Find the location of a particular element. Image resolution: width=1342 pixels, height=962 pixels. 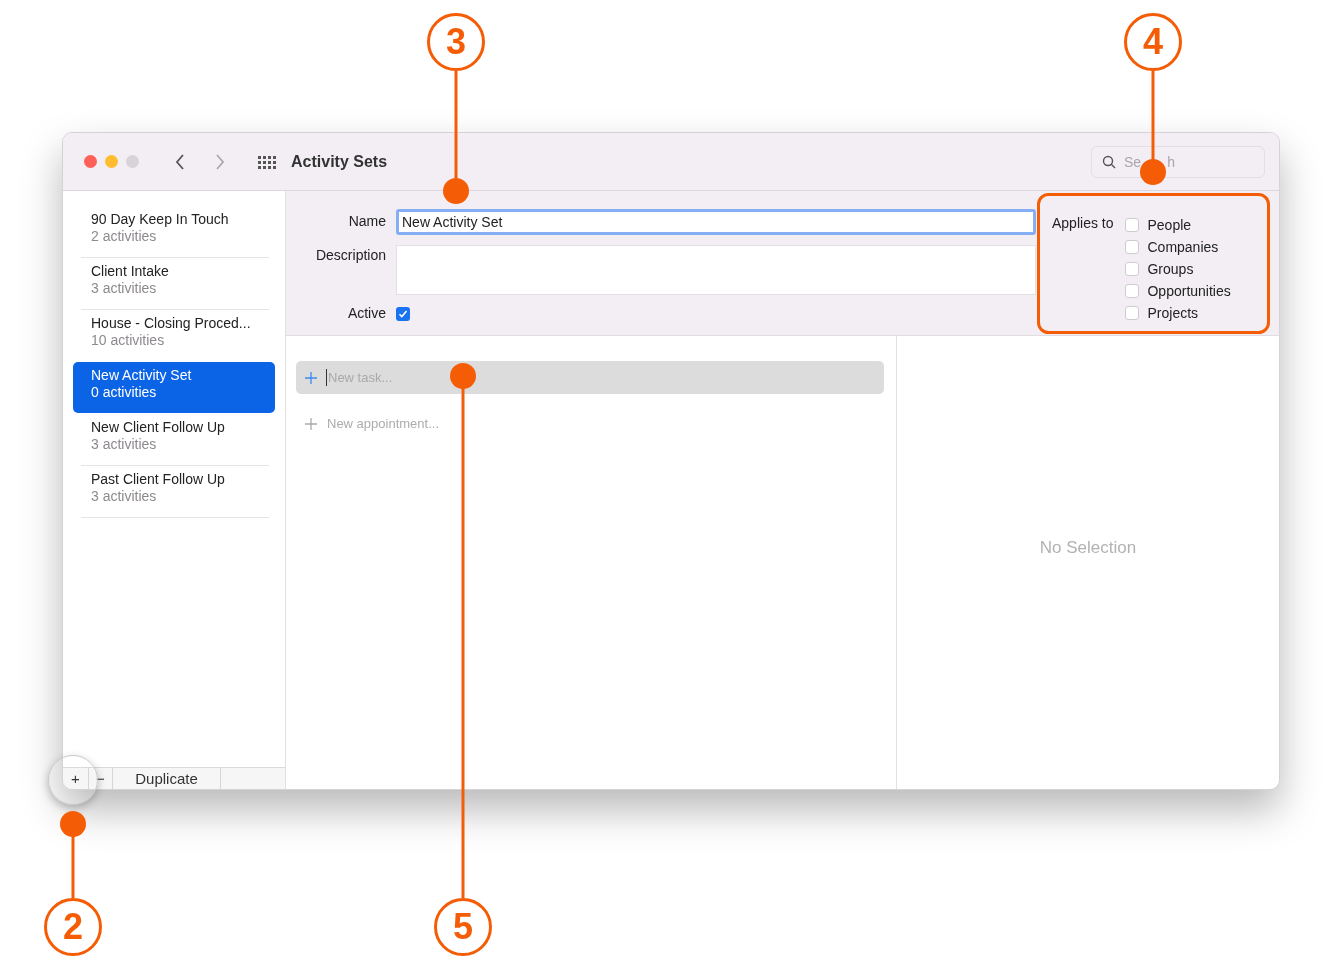

description-field is located at coordinates (716, 270).